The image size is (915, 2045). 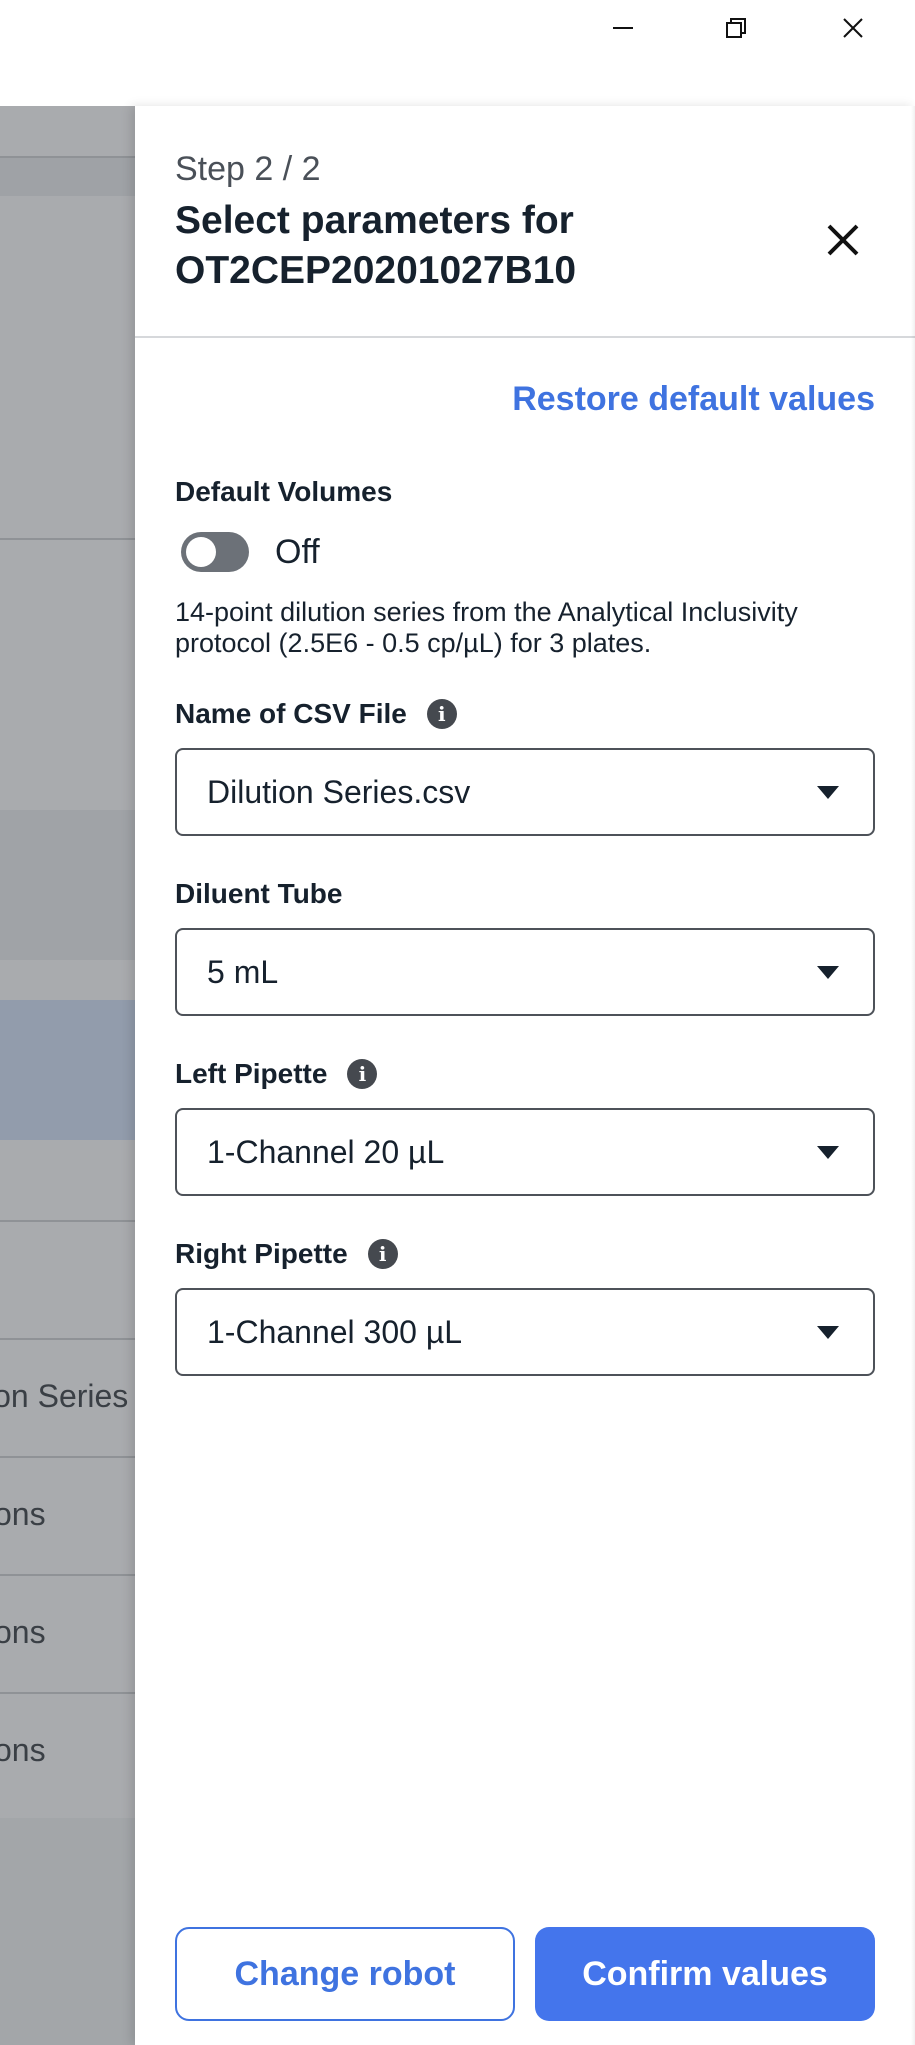 I want to click on diluent-tube-value: 5 mL, so click(x=243, y=972).